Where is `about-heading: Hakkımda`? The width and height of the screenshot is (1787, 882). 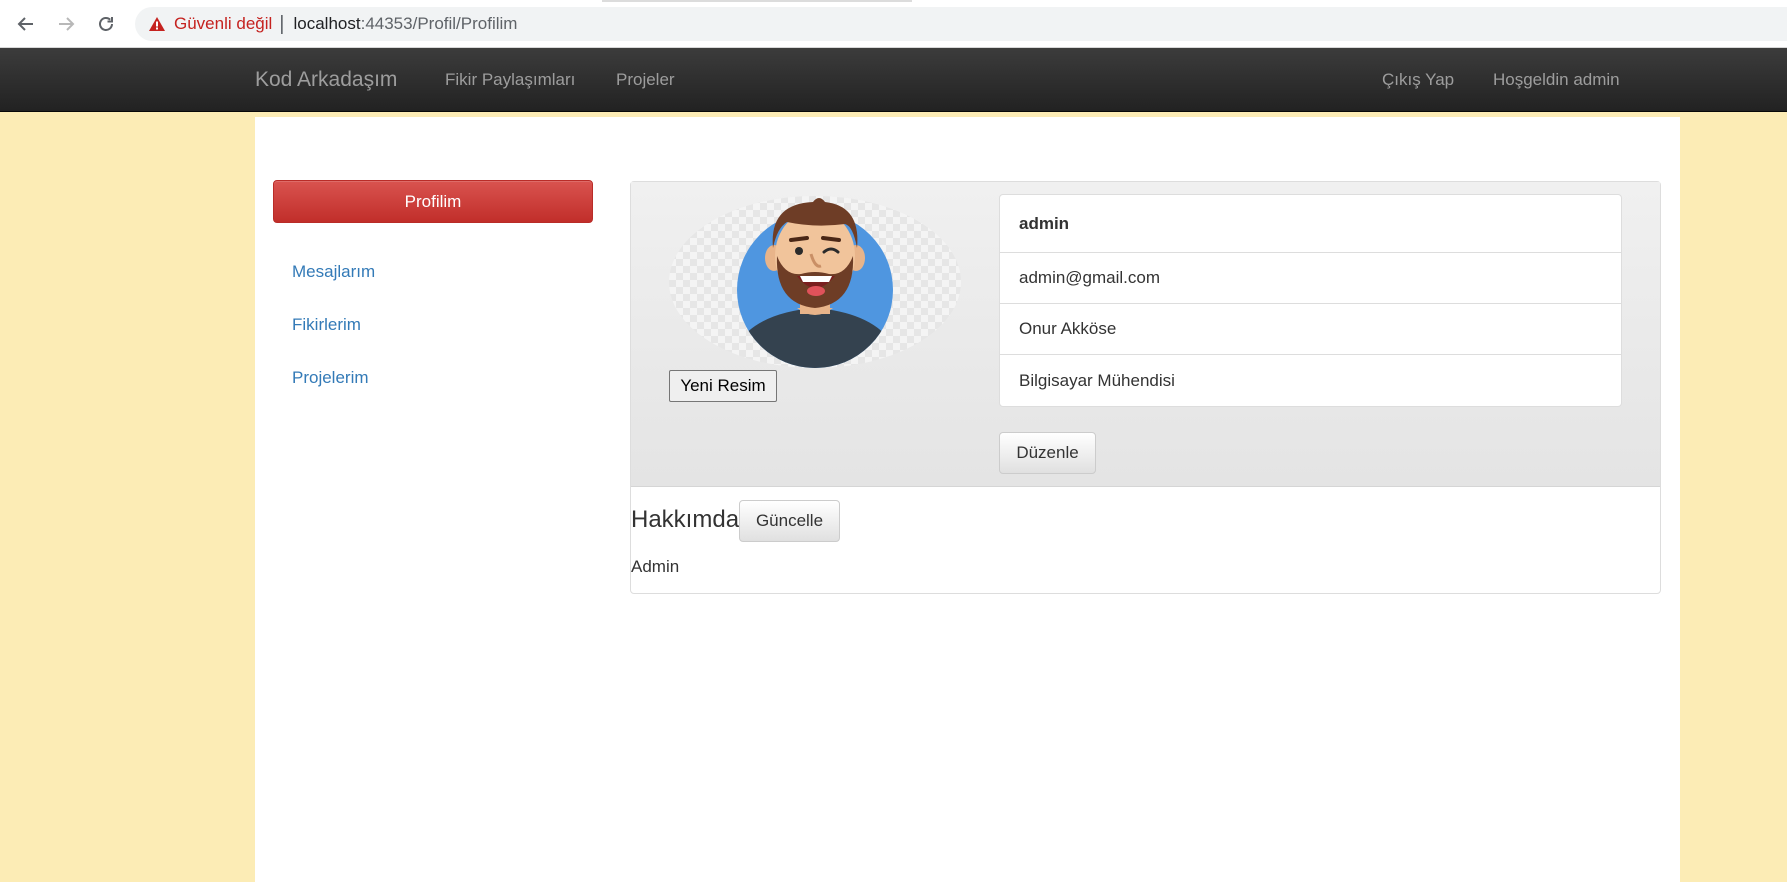
about-heading: Hakkımda is located at coordinates (685, 519).